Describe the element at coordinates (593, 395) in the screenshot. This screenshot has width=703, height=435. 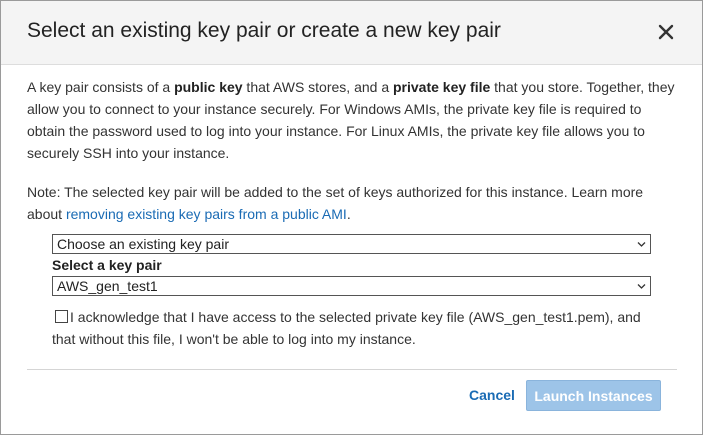
I see `launch-instances-button: Launch Instances` at that location.